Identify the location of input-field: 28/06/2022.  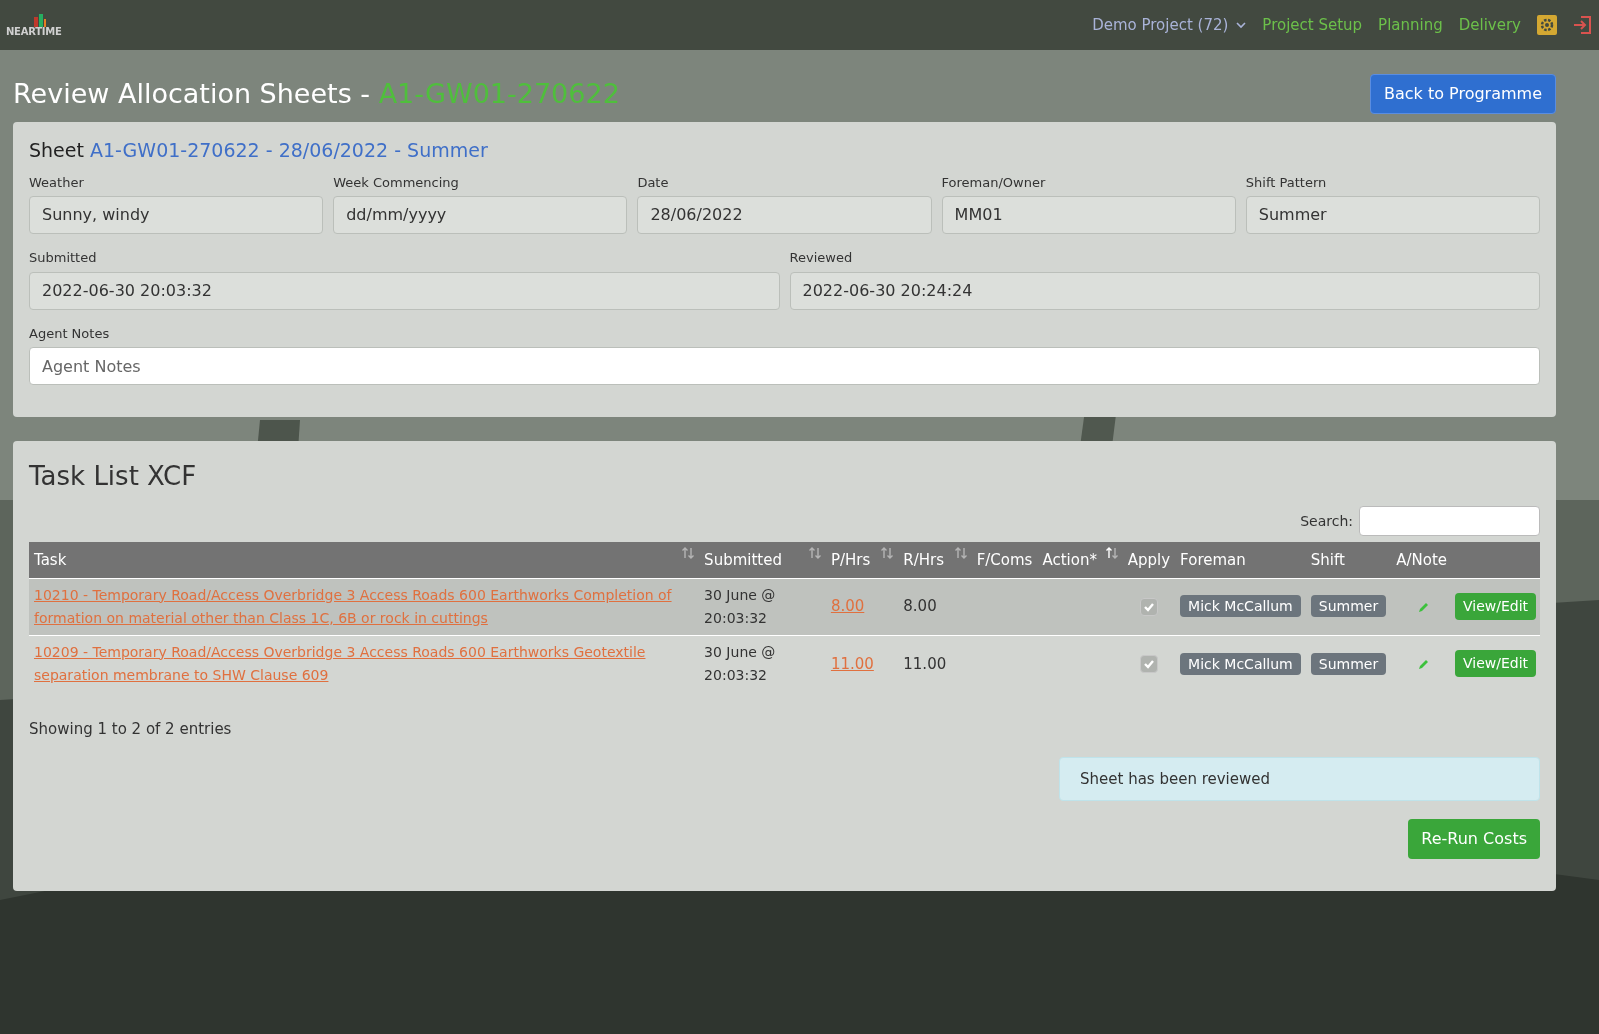
(784, 215).